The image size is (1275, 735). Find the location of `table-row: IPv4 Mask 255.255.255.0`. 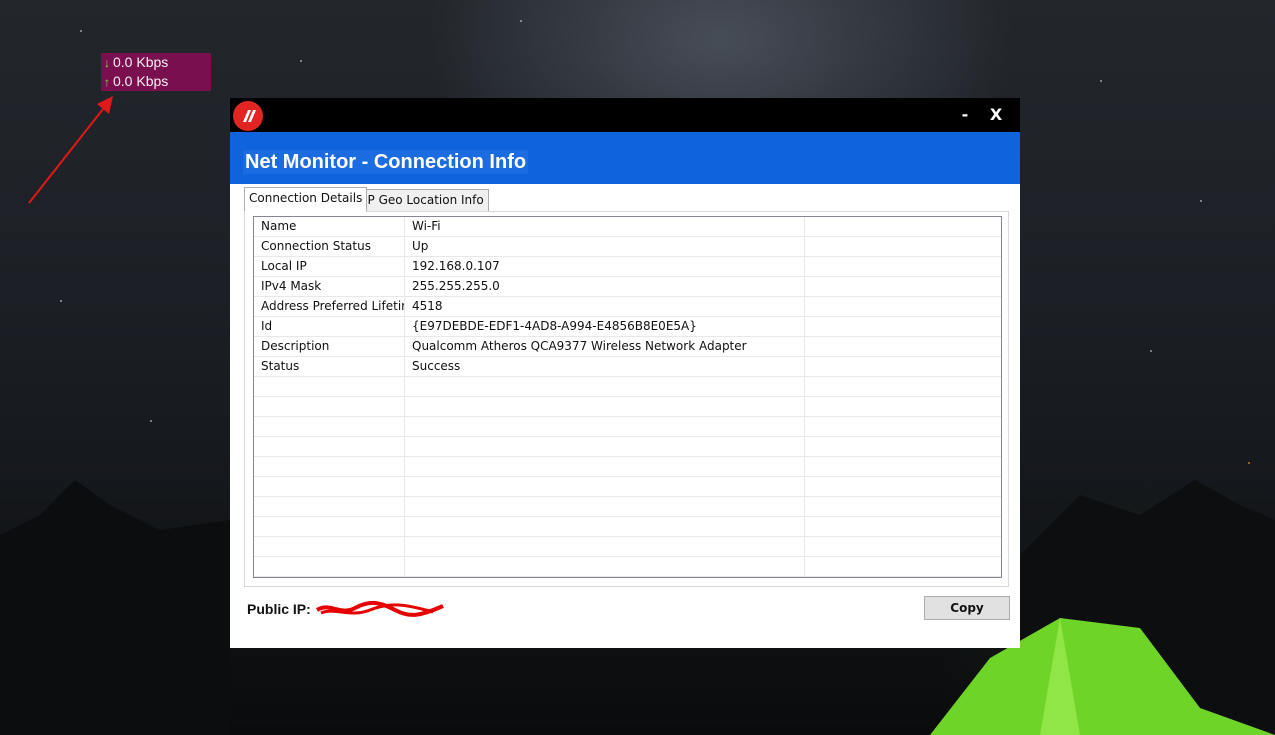

table-row: IPv4 Mask 255.255.255.0 is located at coordinates (627, 287).